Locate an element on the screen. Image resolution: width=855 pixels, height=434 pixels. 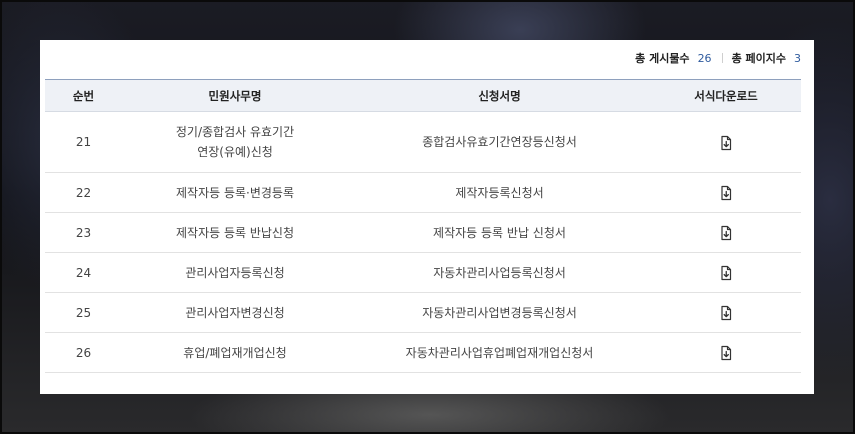
form-name: 제작자등록신청서 is located at coordinates (499, 192).